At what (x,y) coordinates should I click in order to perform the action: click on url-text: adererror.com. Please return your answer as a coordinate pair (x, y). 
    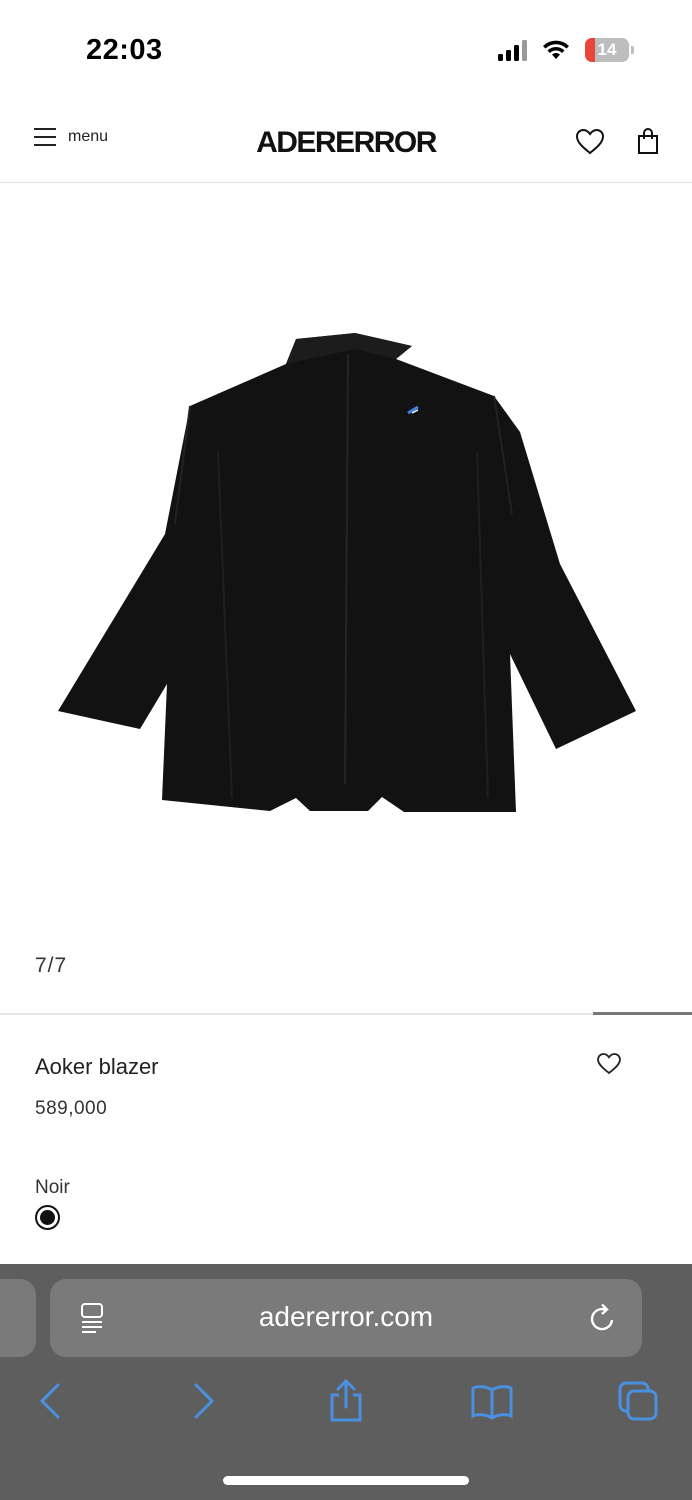
    Looking at the image, I should click on (346, 1317).